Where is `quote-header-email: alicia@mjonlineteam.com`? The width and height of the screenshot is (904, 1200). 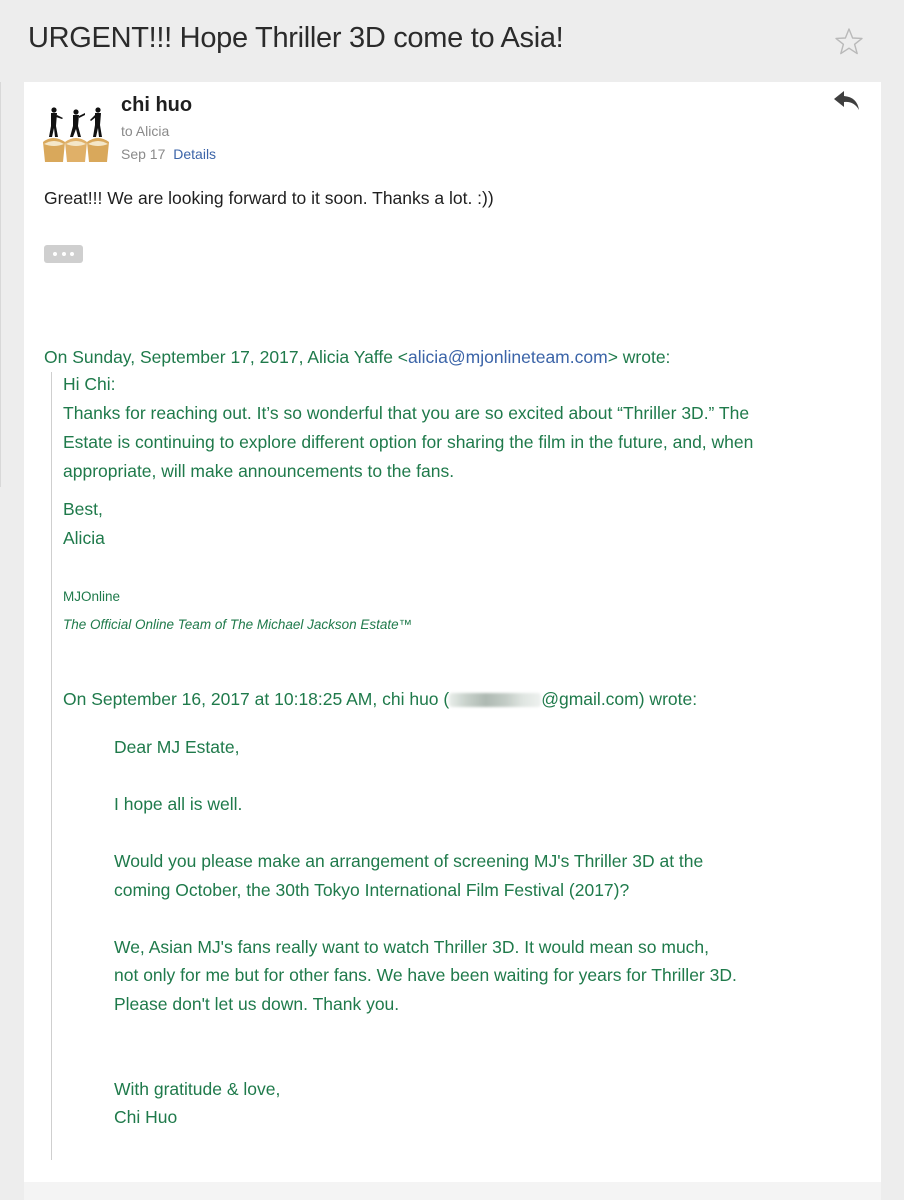
quote-header-email: alicia@mjonlineteam.com is located at coordinates (508, 357).